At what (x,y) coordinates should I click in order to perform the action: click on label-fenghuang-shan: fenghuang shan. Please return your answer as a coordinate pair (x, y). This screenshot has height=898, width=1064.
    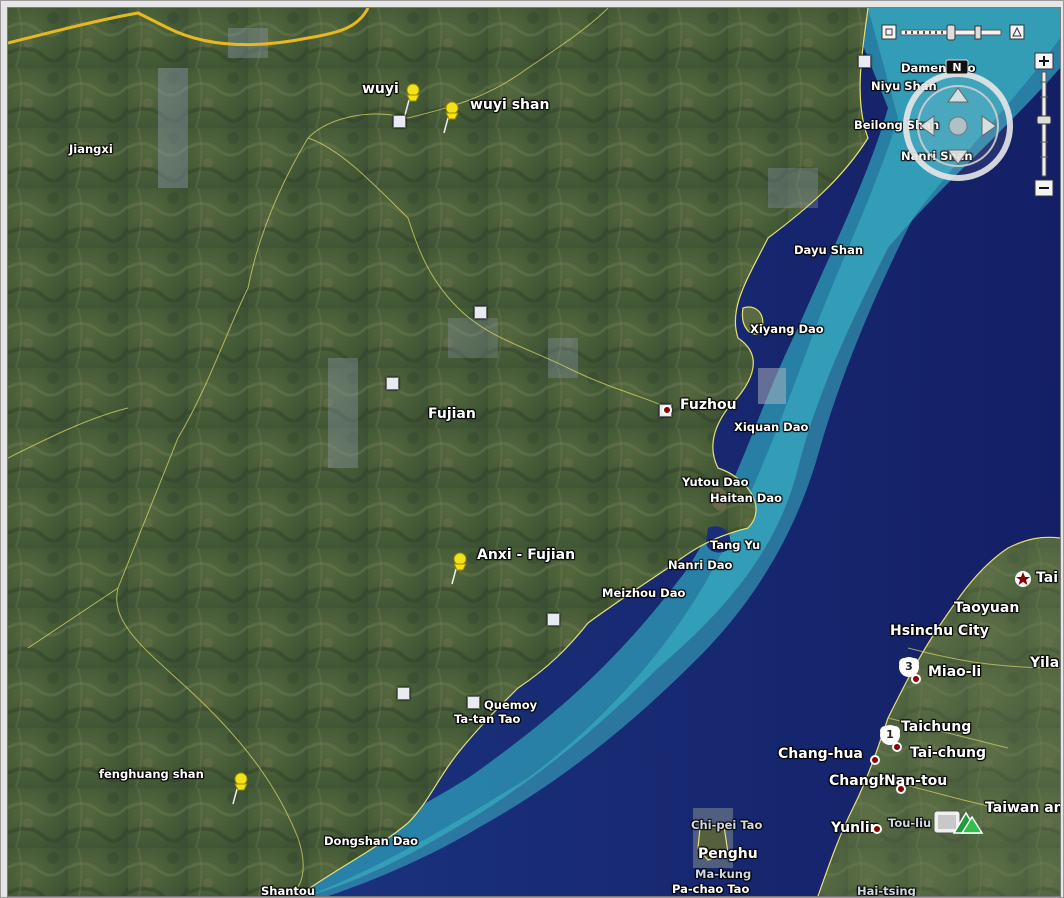
    Looking at the image, I should click on (151, 774).